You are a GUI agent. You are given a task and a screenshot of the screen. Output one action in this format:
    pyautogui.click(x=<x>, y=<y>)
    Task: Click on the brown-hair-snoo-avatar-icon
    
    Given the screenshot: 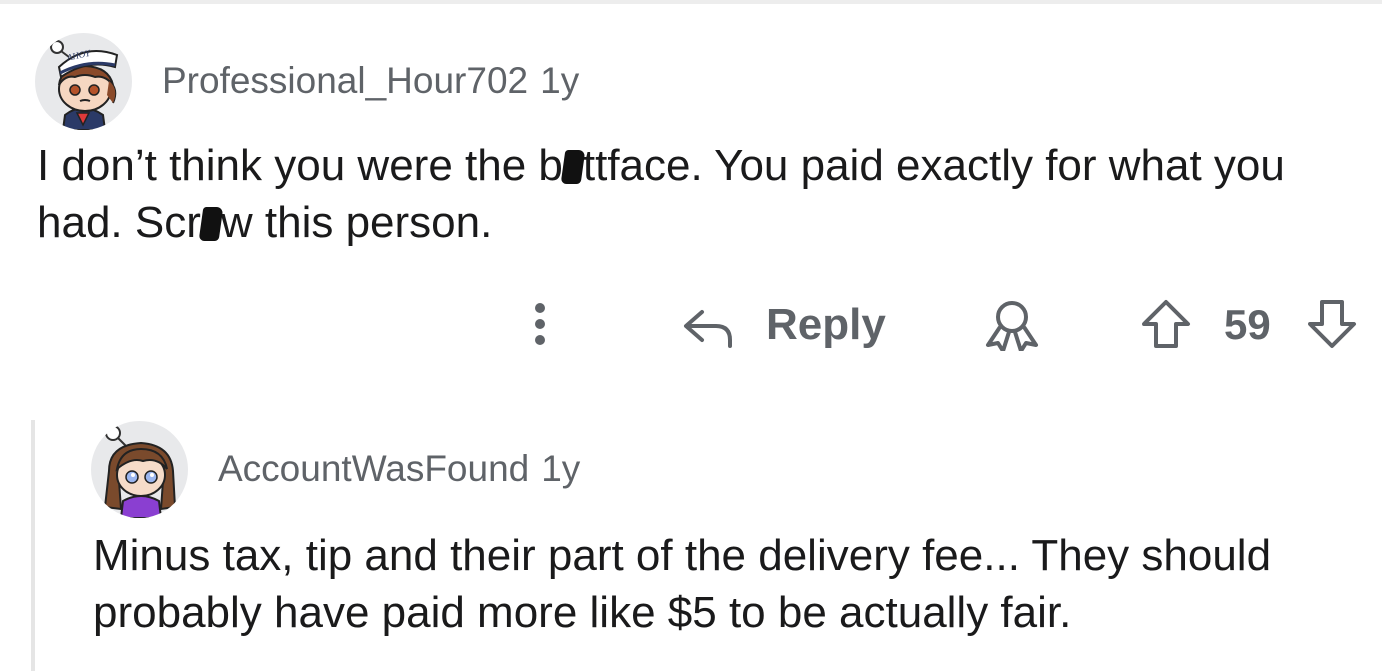 What is the action you would take?
    pyautogui.click(x=140, y=471)
    